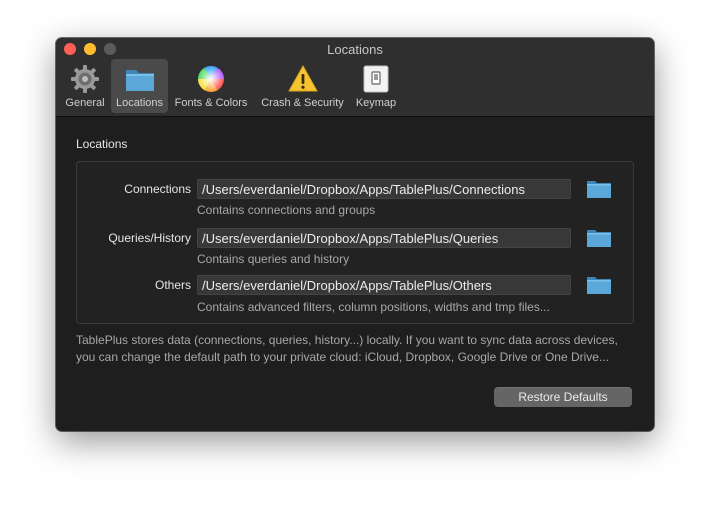 The height and width of the screenshot is (505, 710). What do you see at coordinates (139, 103) in the screenshot?
I see `tab-locations-label: Locations` at bounding box center [139, 103].